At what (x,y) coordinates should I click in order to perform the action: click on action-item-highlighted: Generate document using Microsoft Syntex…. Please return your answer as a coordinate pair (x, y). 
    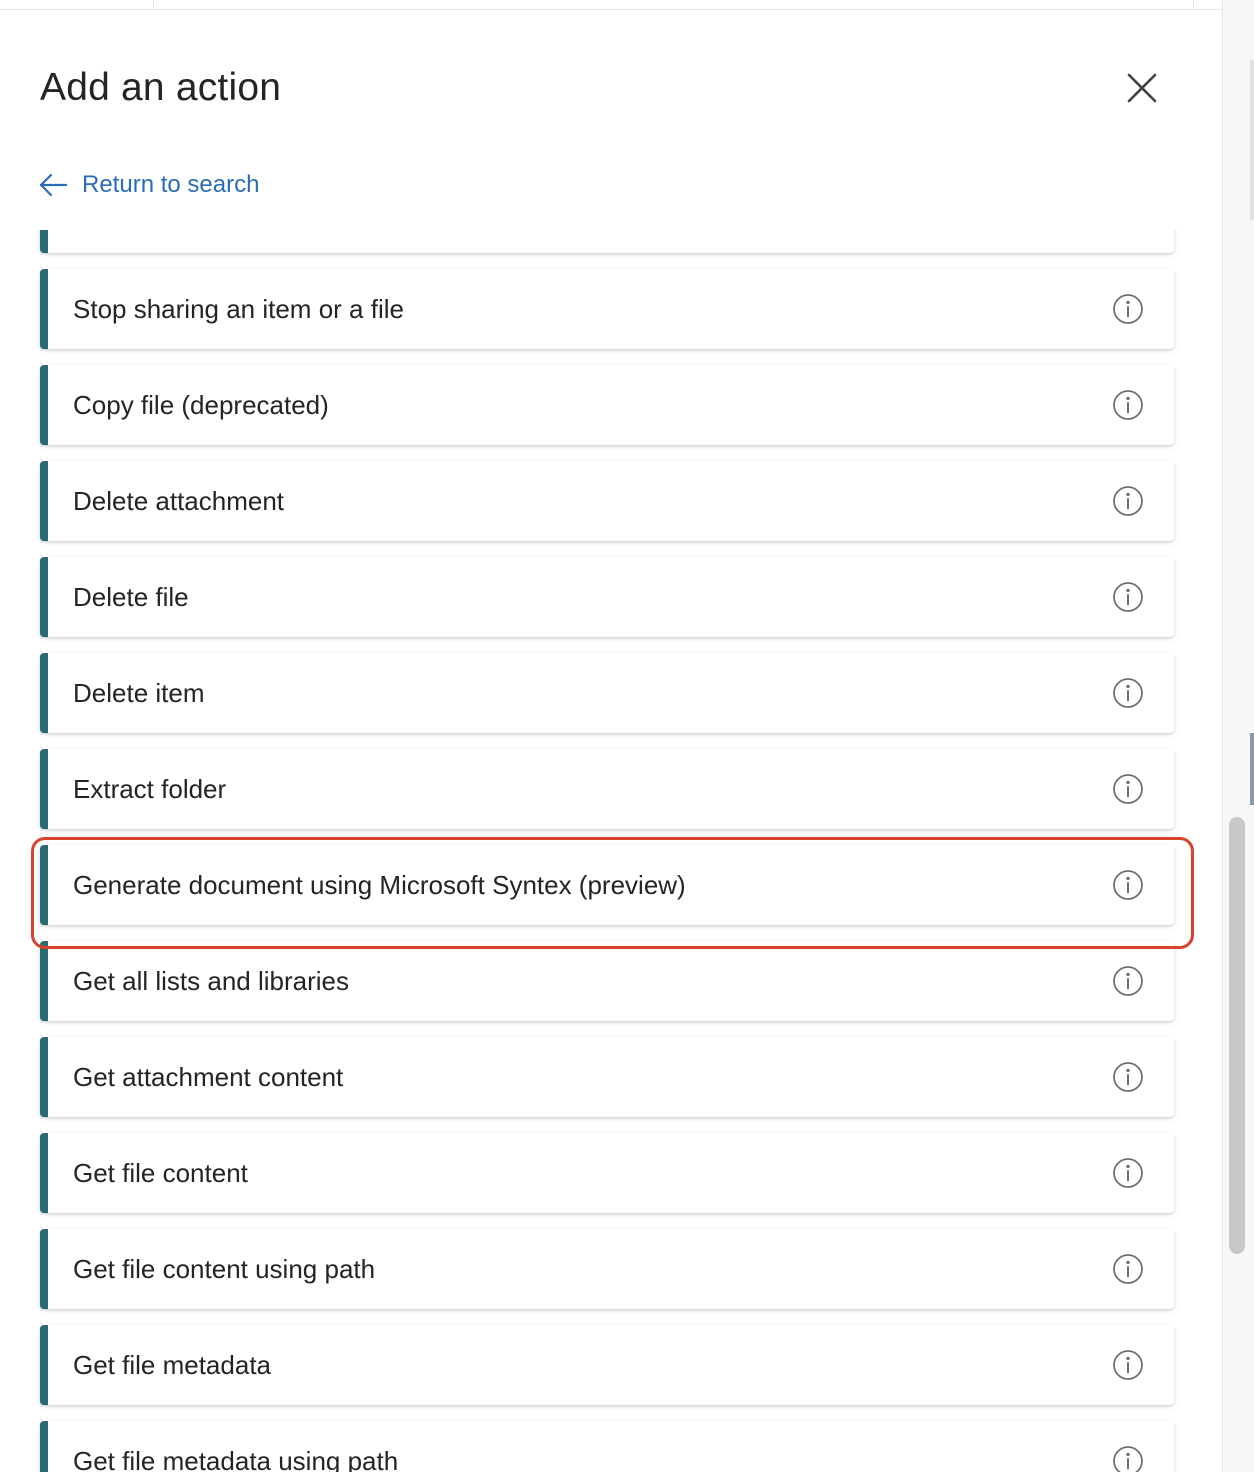
    Looking at the image, I should click on (607, 885).